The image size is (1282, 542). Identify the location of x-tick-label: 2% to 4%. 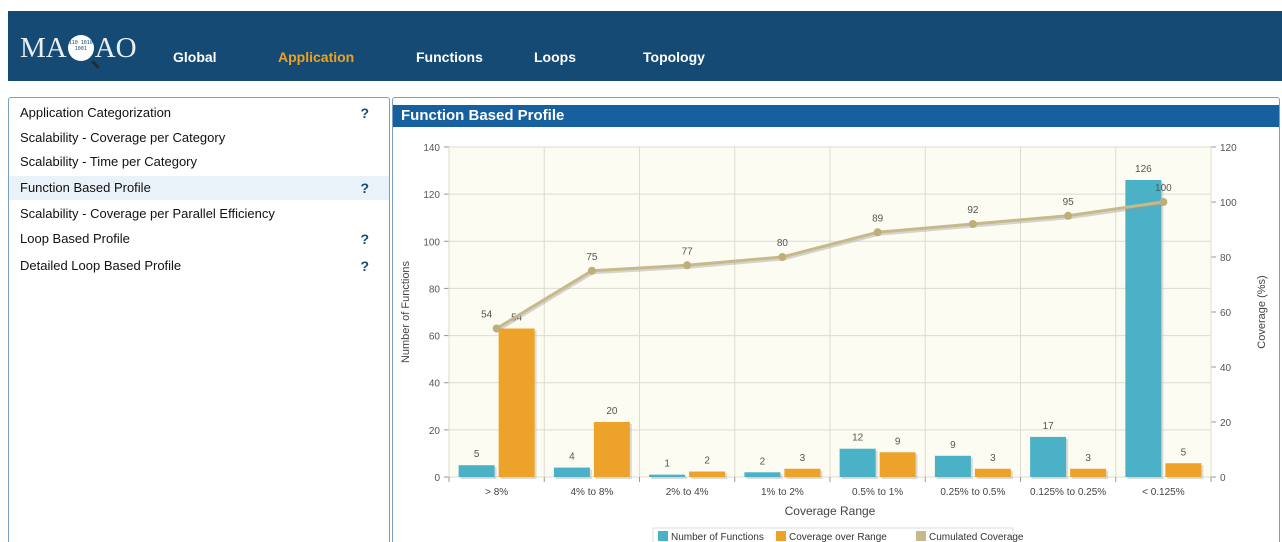
(687, 492).